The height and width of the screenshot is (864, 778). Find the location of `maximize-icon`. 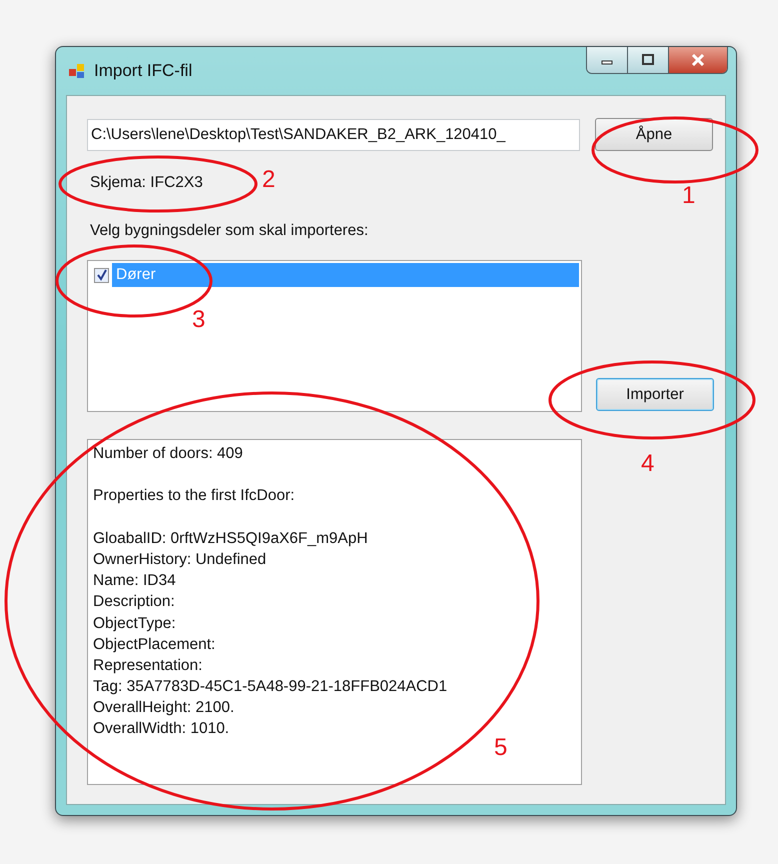

maximize-icon is located at coordinates (648, 60).